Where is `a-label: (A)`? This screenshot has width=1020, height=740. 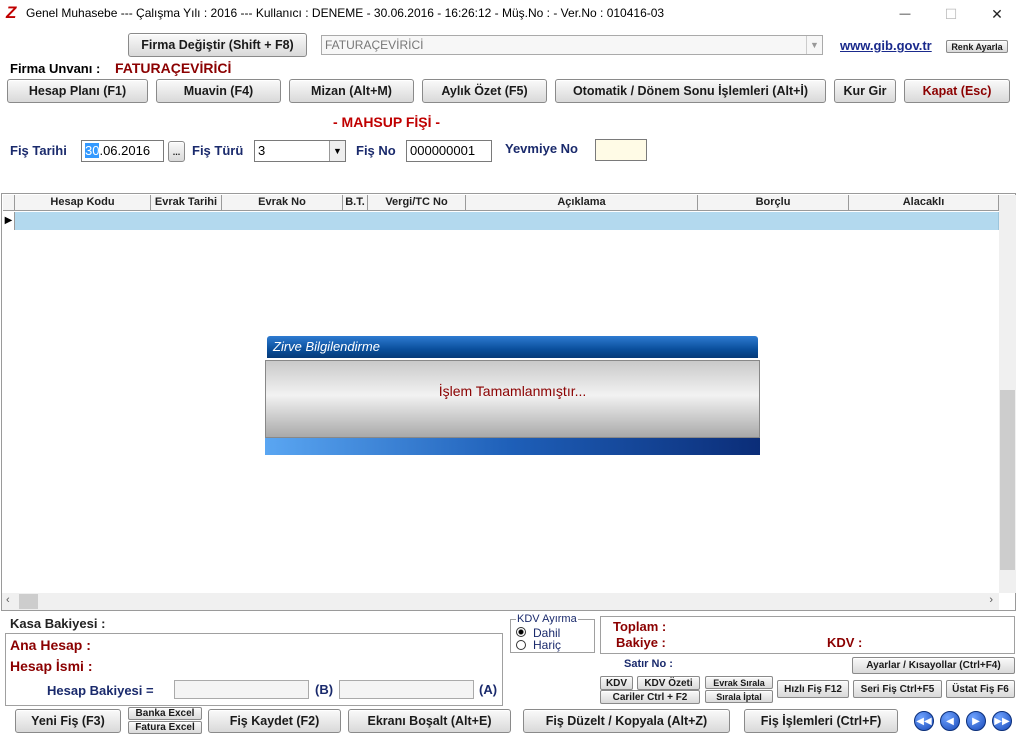 a-label: (A) is located at coordinates (488, 689).